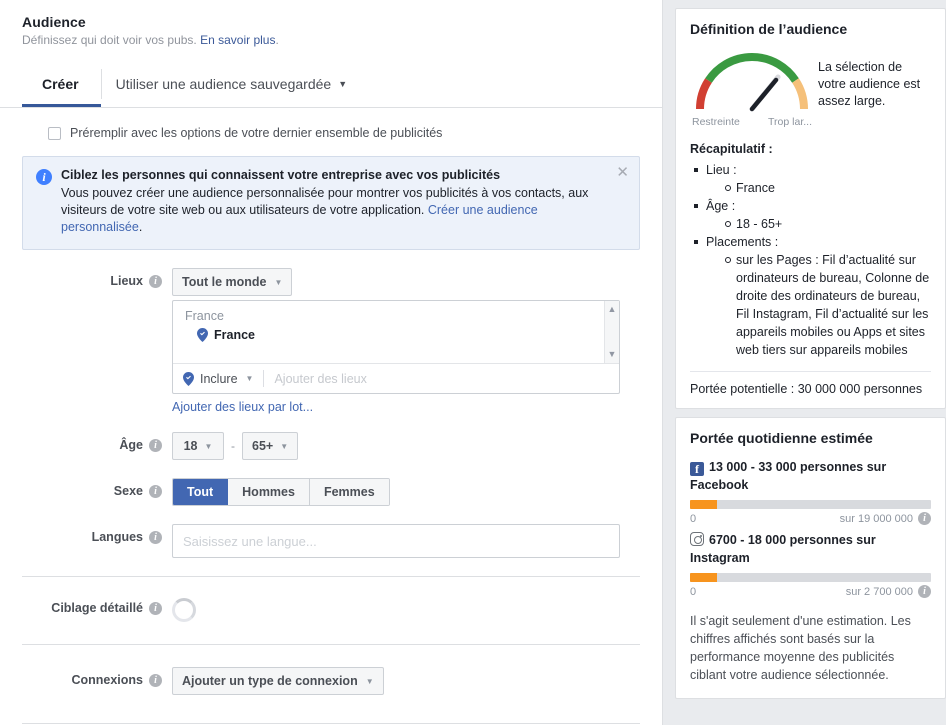 This screenshot has width=946, height=725. What do you see at coordinates (155, 491) in the screenshot?
I see `info-icon-gender: i` at bounding box center [155, 491].